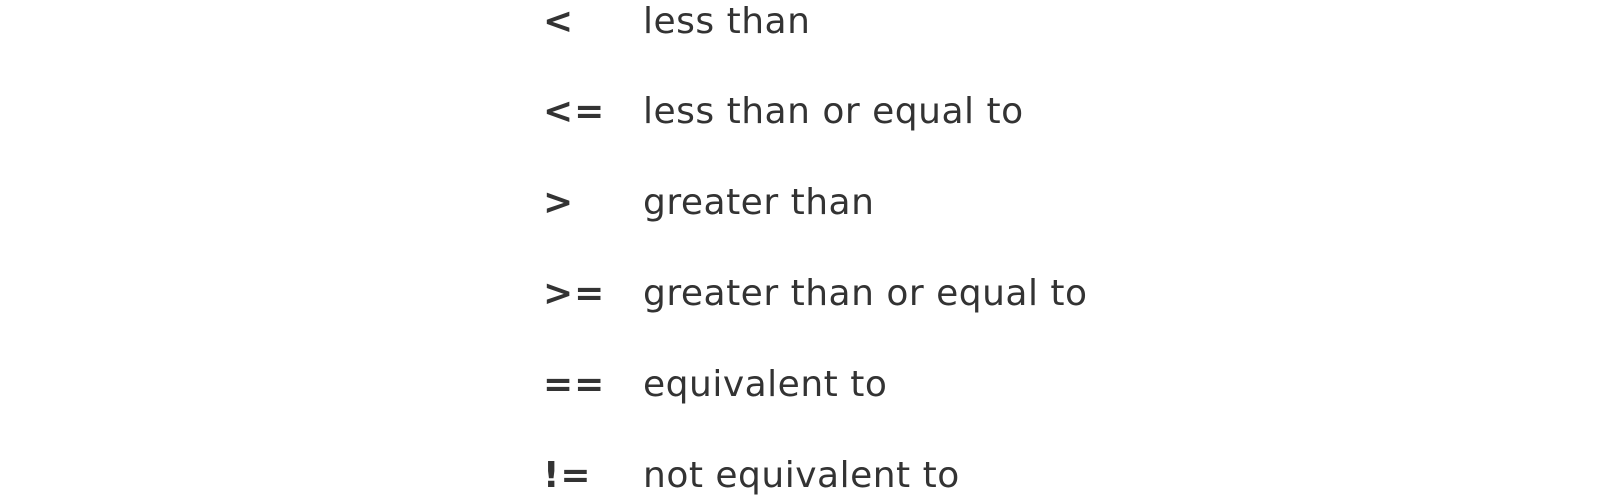  What do you see at coordinates (759, 202) in the screenshot?
I see `operator-meaning: greater than` at bounding box center [759, 202].